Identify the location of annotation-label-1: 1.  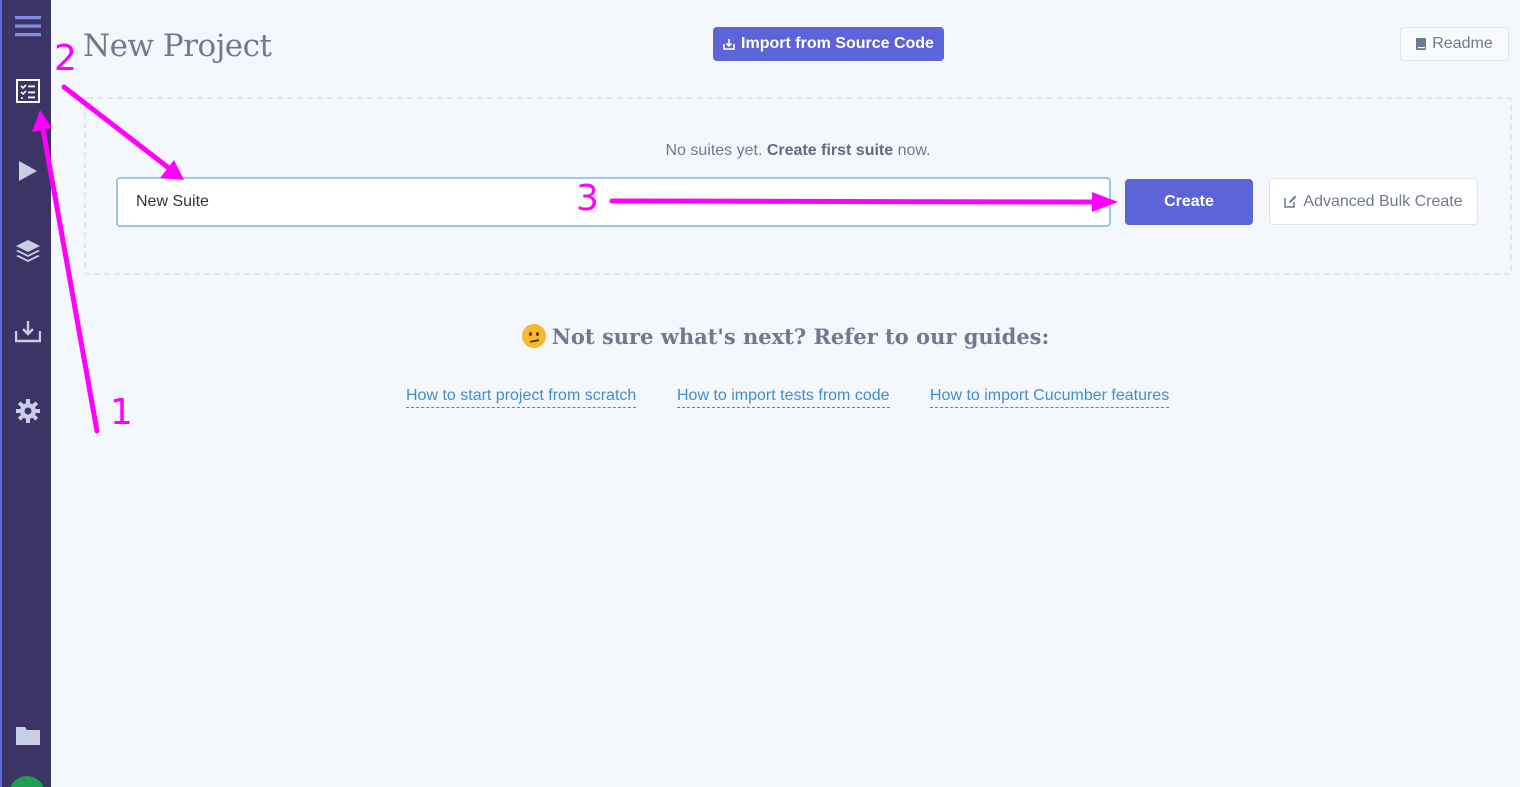
(121, 412).